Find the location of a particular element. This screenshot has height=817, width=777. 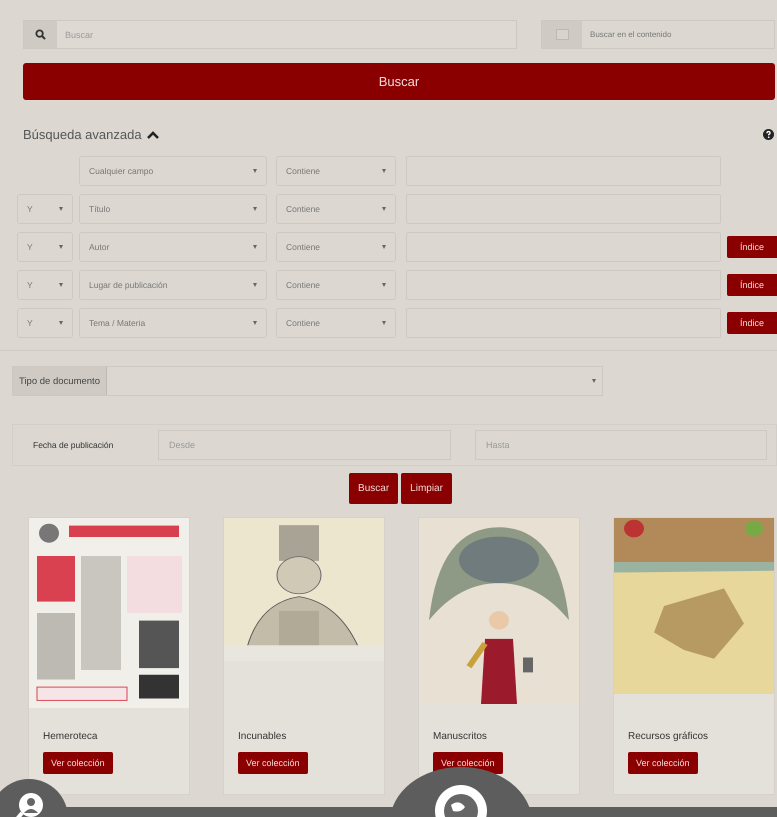

collection-title: Incunables is located at coordinates (263, 736).